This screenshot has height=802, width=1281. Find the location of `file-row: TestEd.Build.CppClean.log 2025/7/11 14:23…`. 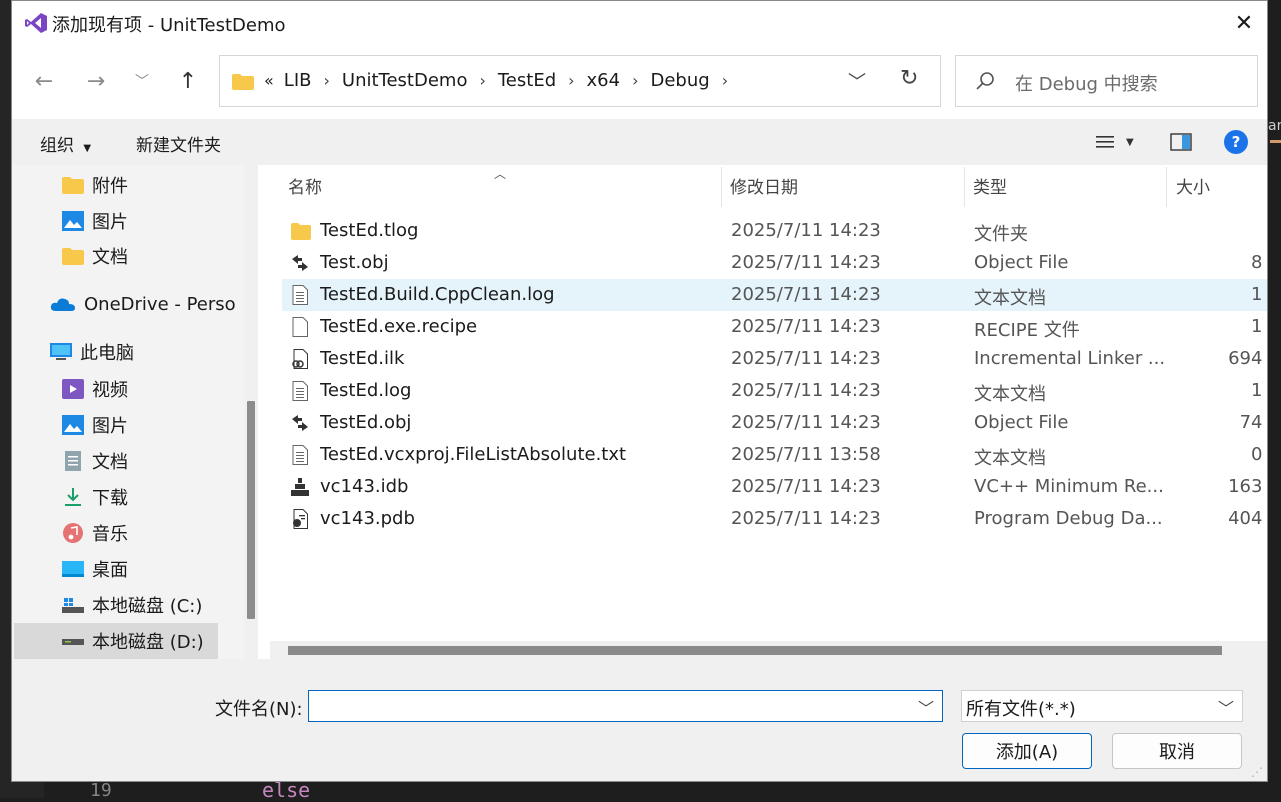

file-row: TestEd.Build.CppClean.log 2025/7/11 14:23… is located at coordinates (774, 295).